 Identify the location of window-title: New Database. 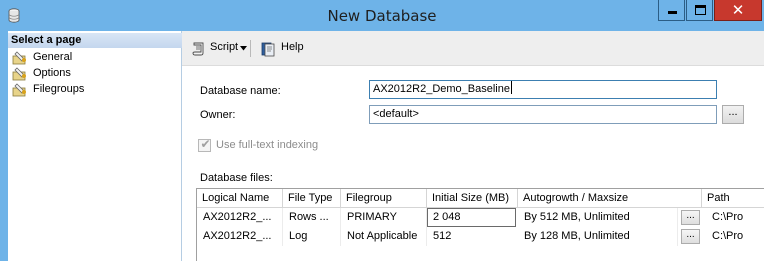
(382, 16).